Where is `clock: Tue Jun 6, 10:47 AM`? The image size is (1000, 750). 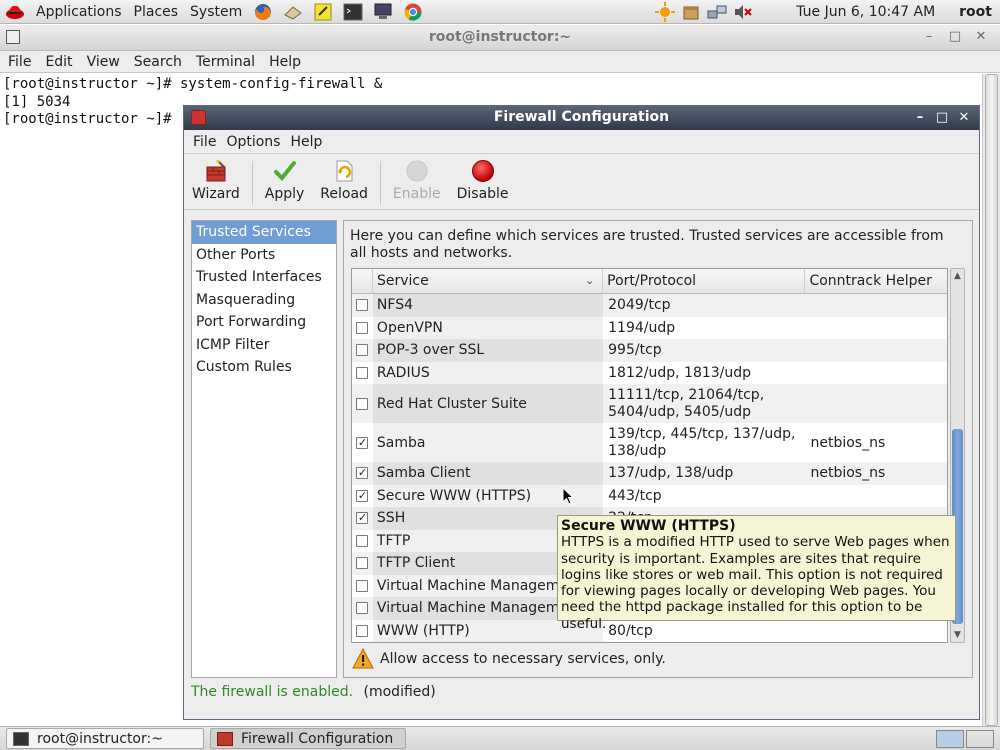 clock: Tue Jun 6, 10:47 AM is located at coordinates (865, 12).